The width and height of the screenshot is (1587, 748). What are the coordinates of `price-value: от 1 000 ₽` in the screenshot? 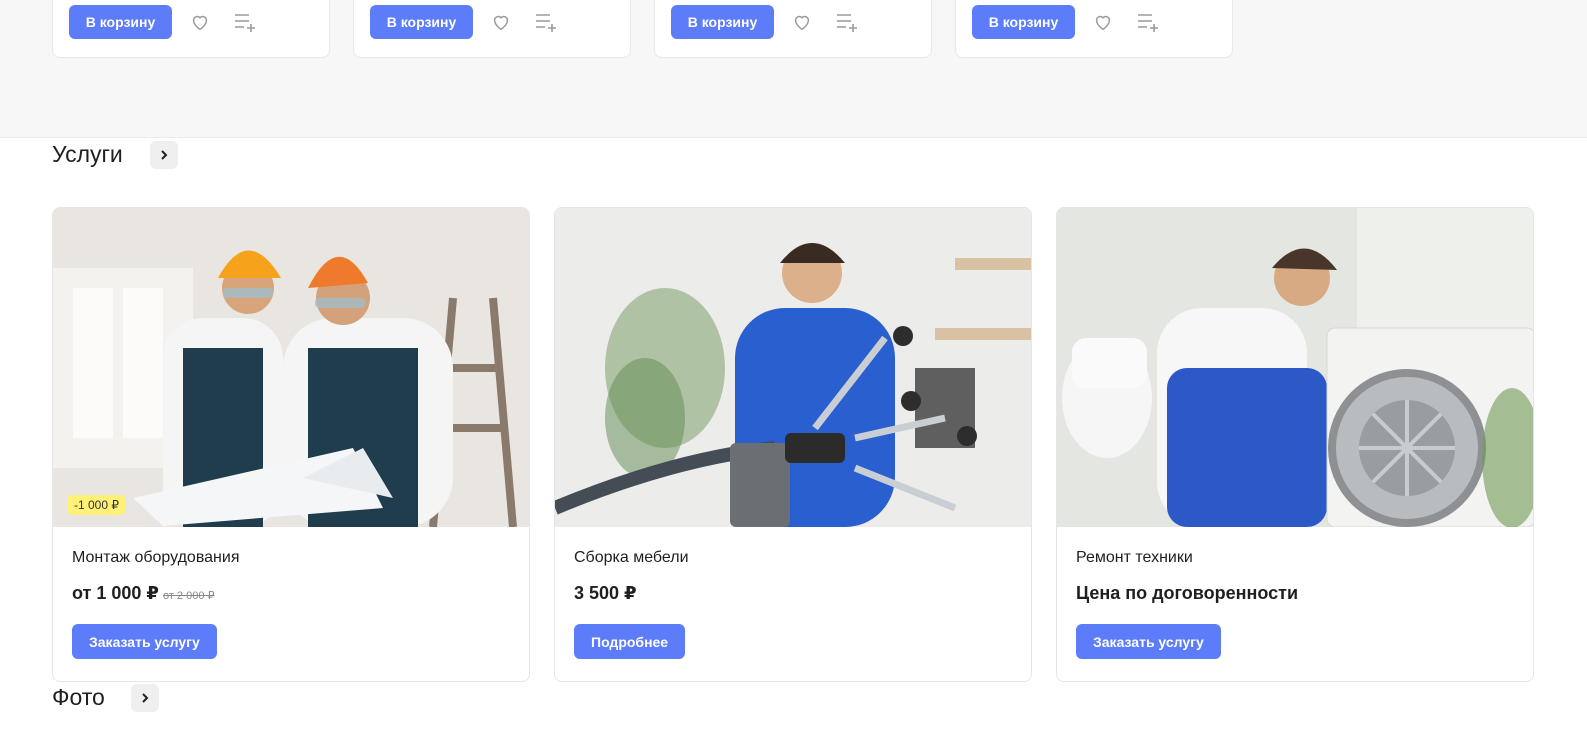 It's located at (115, 593).